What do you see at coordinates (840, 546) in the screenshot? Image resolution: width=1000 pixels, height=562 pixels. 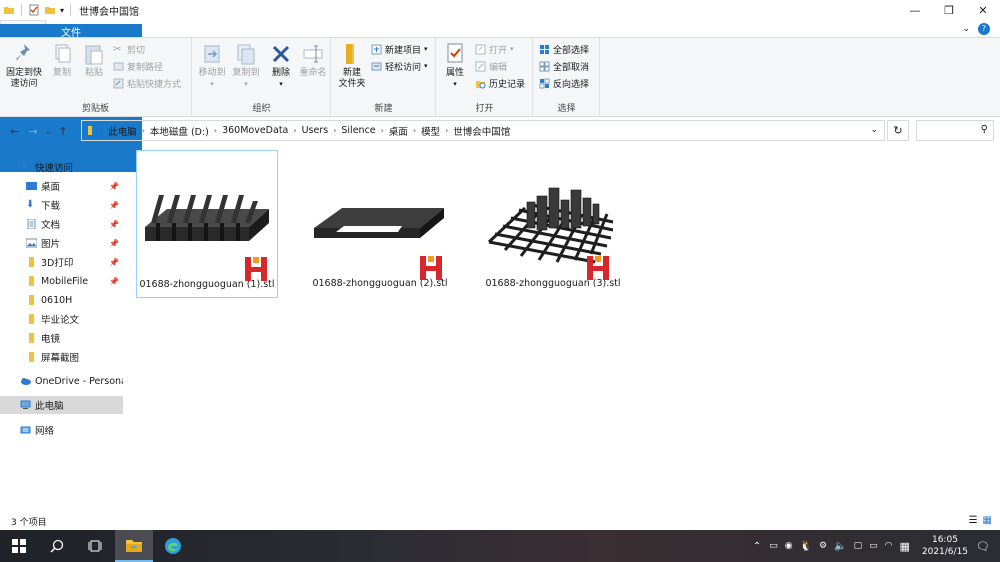 I see `volume-icon: 🔈` at bounding box center [840, 546].